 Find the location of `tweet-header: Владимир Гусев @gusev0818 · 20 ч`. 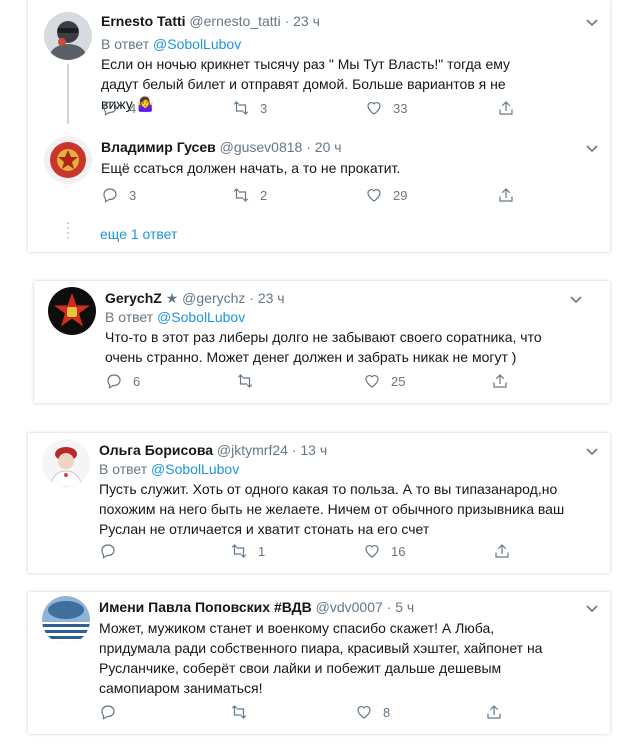

tweet-header: Владимир Гусев @gusev0818 · 20 ч is located at coordinates (221, 147).